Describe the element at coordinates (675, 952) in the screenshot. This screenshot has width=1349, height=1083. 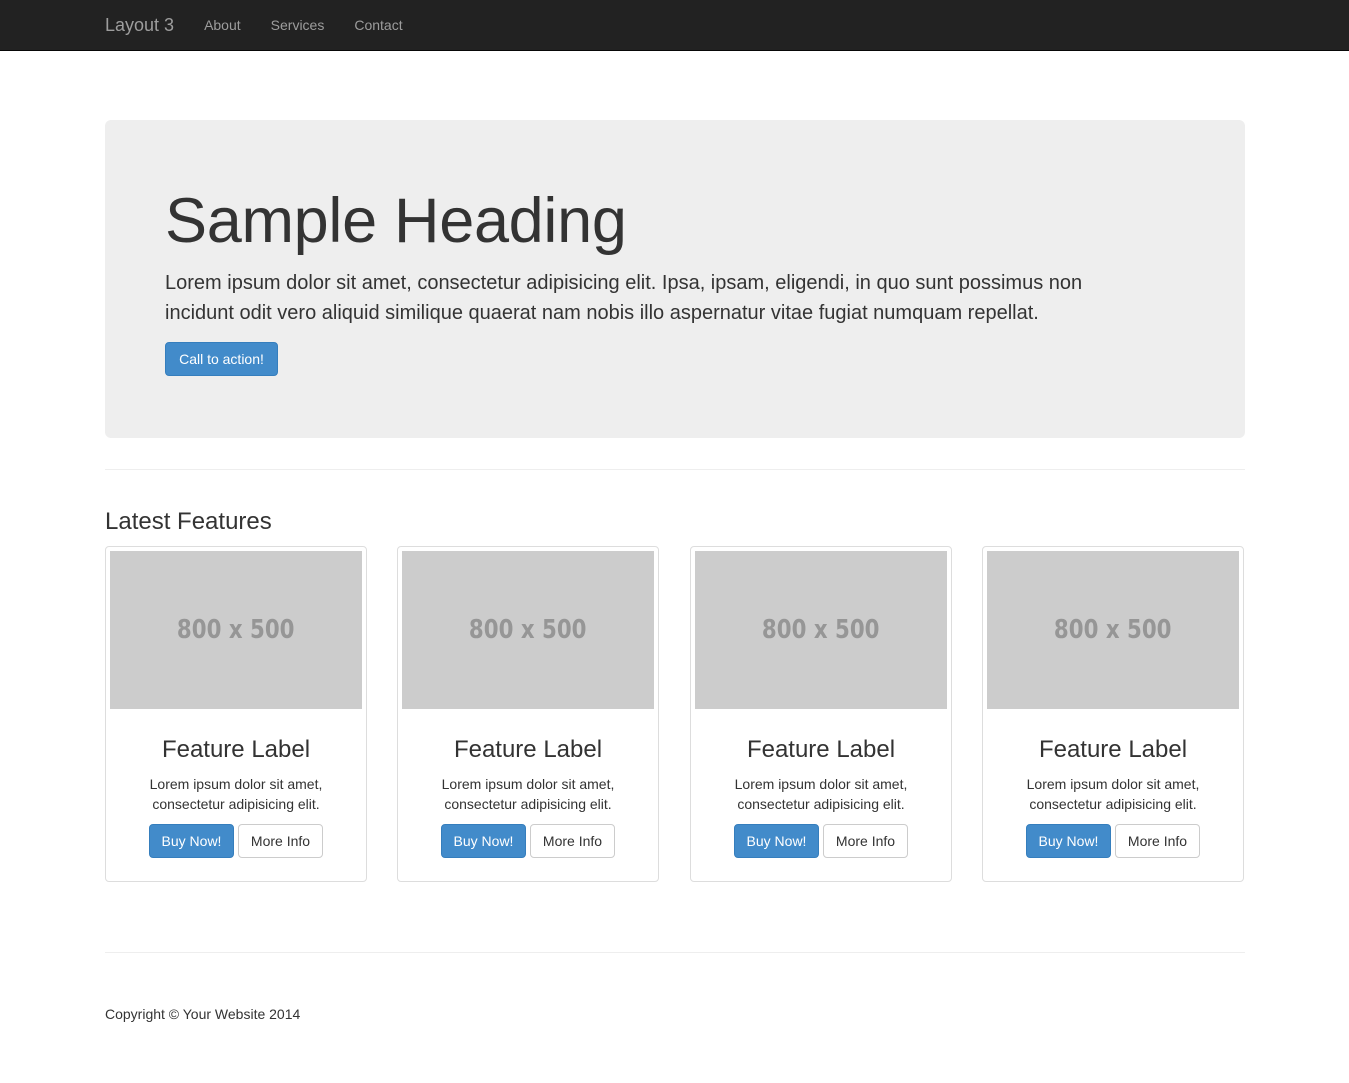
I see `footer-divider` at that location.